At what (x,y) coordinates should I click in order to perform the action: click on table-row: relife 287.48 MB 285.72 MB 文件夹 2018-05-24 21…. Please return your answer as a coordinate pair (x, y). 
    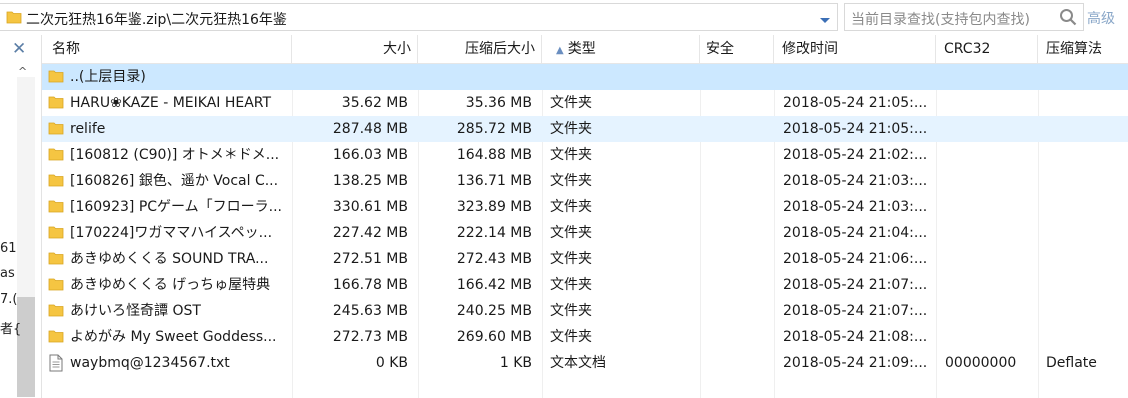
    Looking at the image, I should click on (585, 129).